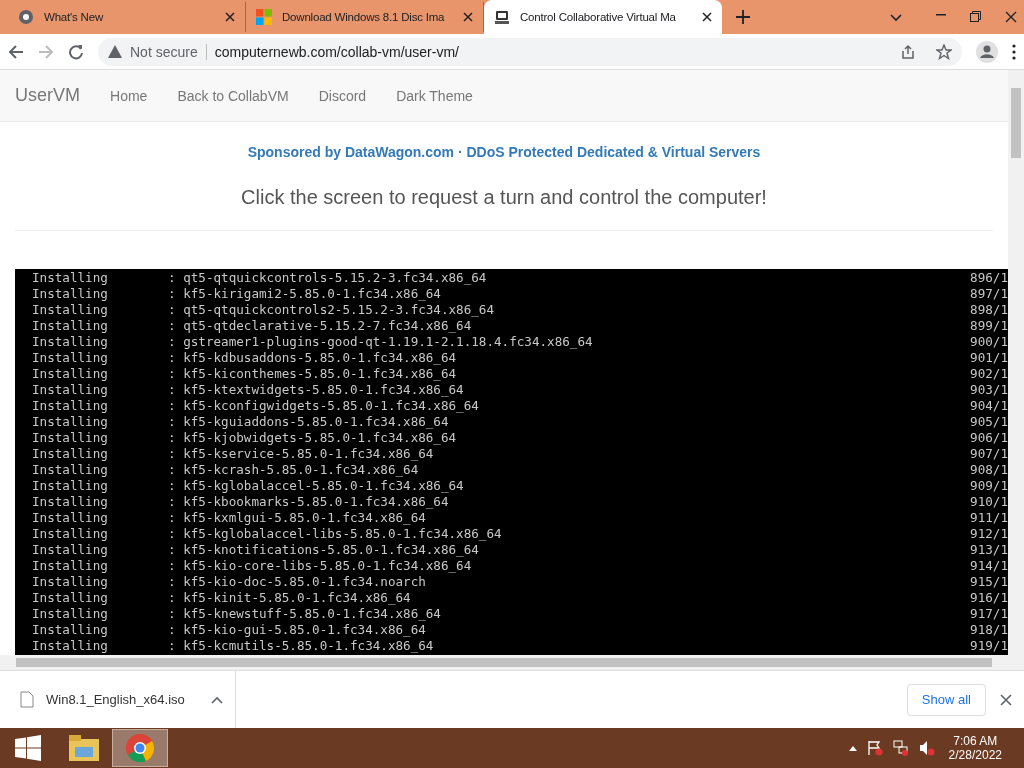  What do you see at coordinates (989, 630) in the screenshot?
I see `console-text: 918/1` at bounding box center [989, 630].